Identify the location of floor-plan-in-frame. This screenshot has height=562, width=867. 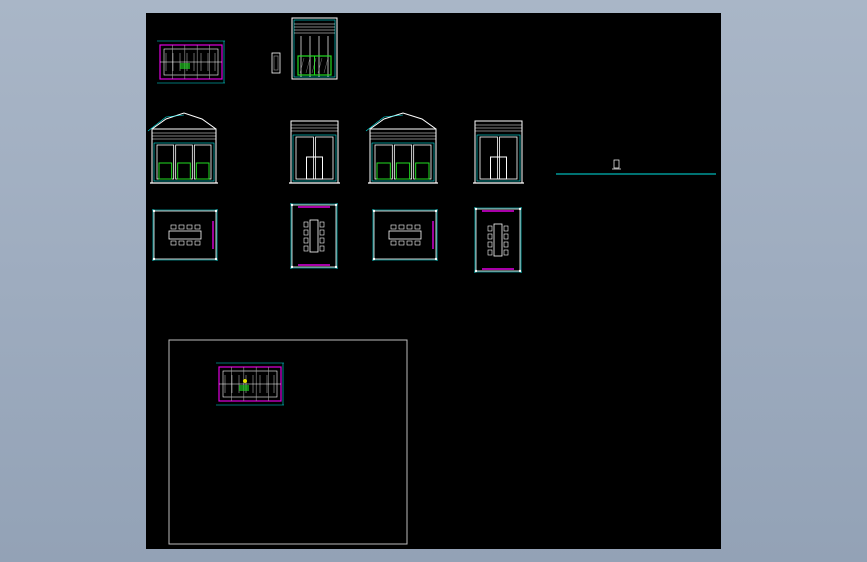
(250, 384).